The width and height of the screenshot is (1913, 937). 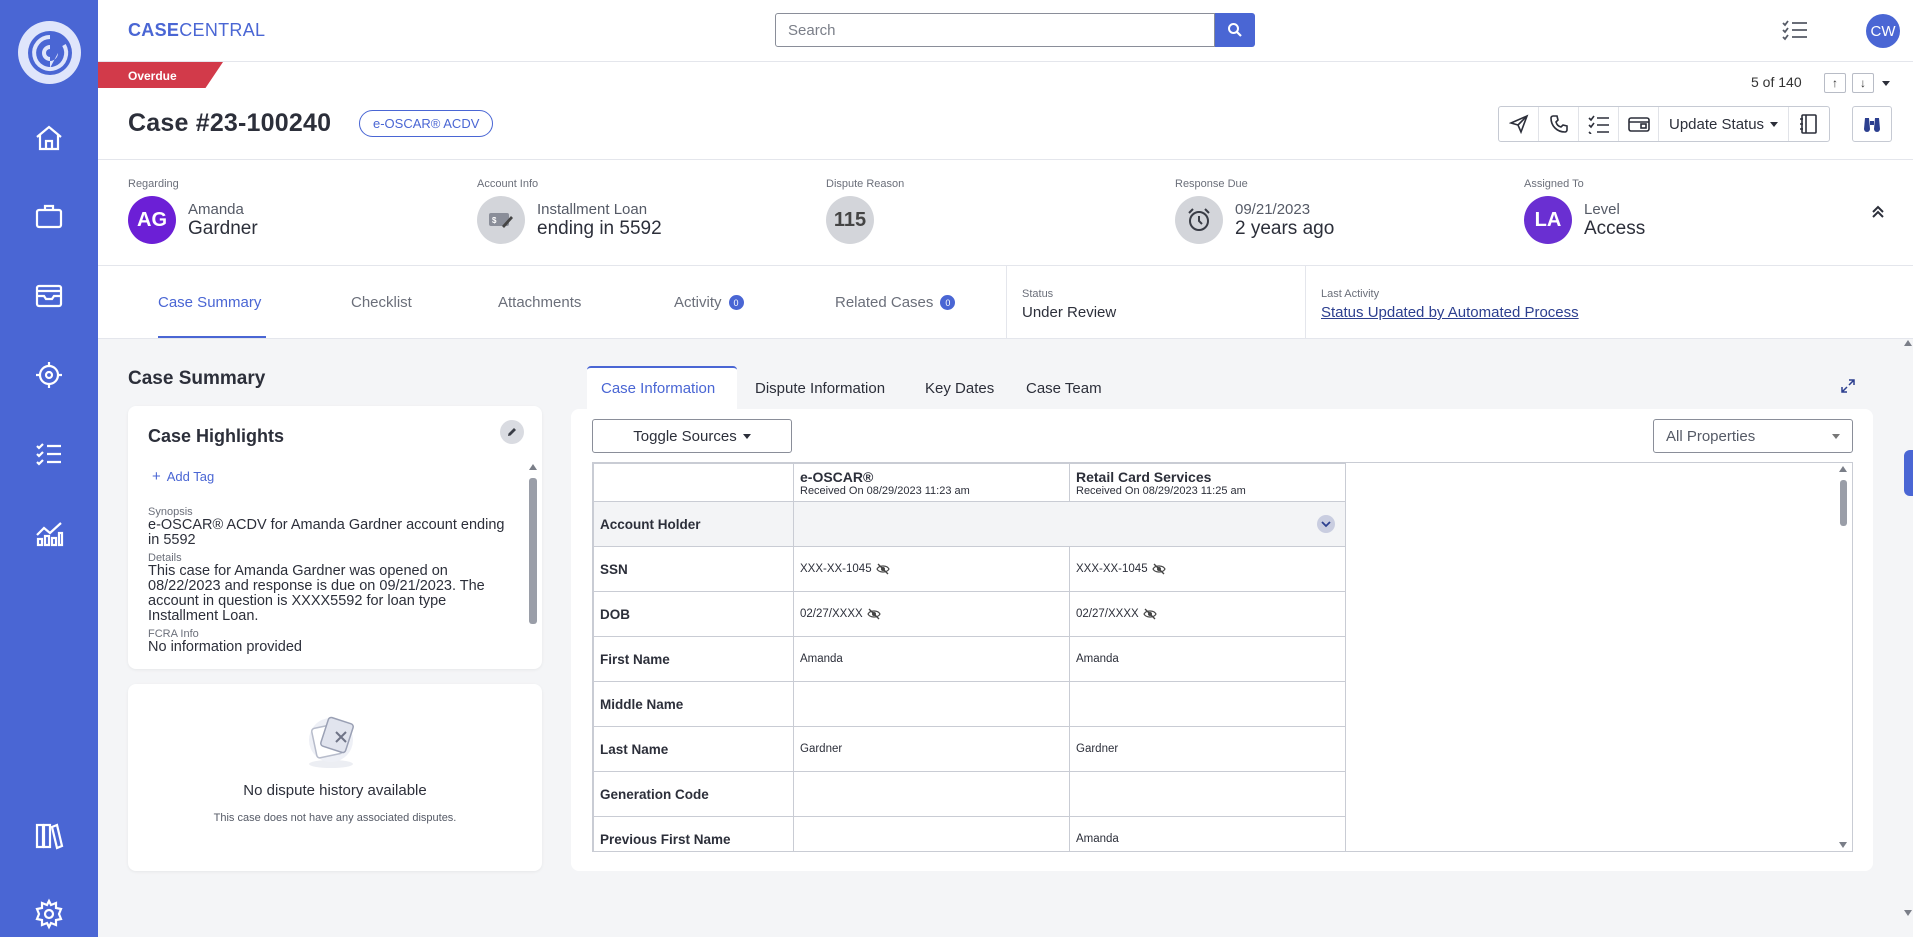 What do you see at coordinates (1559, 124) in the screenshot?
I see `call-button` at bounding box center [1559, 124].